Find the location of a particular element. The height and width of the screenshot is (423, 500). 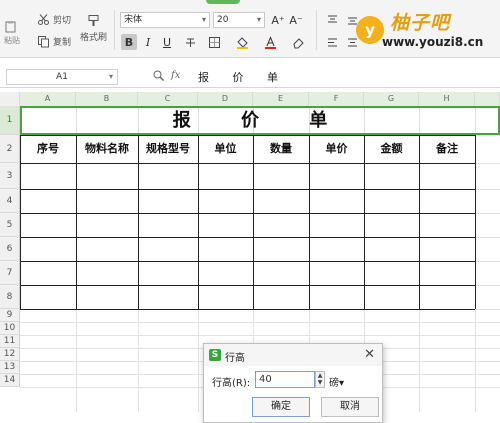

table-header-cell: 金额 is located at coordinates (391, 149).